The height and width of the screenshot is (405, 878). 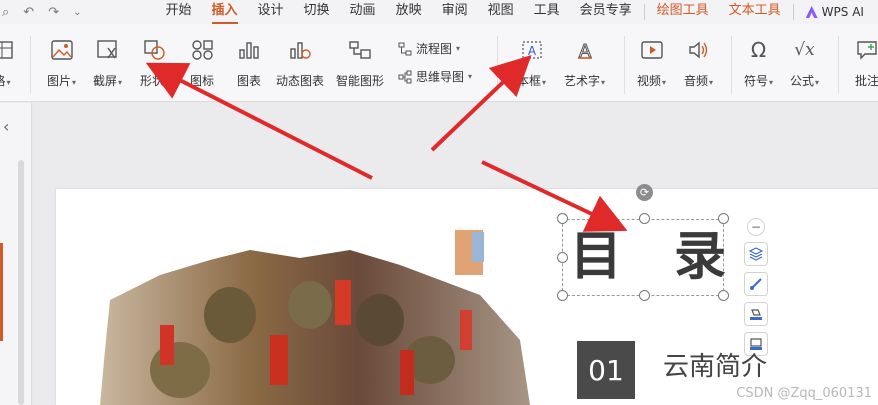 I want to click on comment-label: 批注, so click(x=866, y=81).